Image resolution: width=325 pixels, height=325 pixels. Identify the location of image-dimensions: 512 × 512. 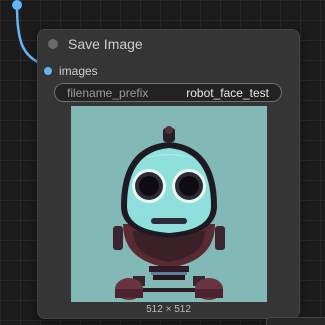
(168, 309).